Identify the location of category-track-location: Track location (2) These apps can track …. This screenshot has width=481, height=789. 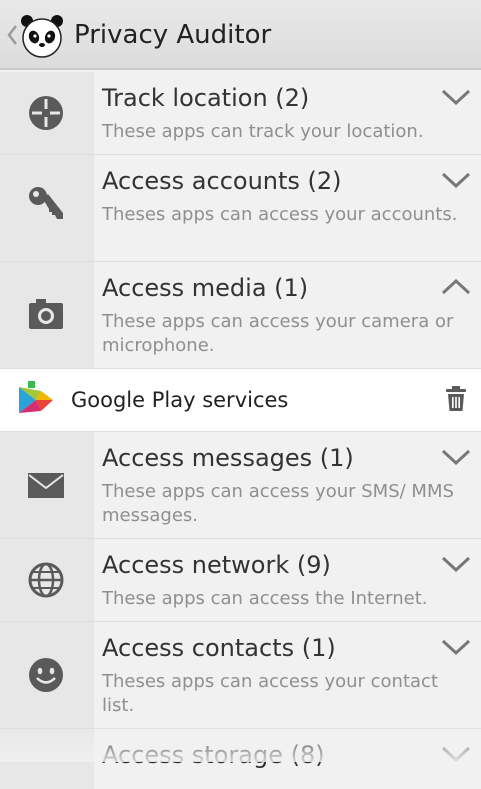
(240, 113).